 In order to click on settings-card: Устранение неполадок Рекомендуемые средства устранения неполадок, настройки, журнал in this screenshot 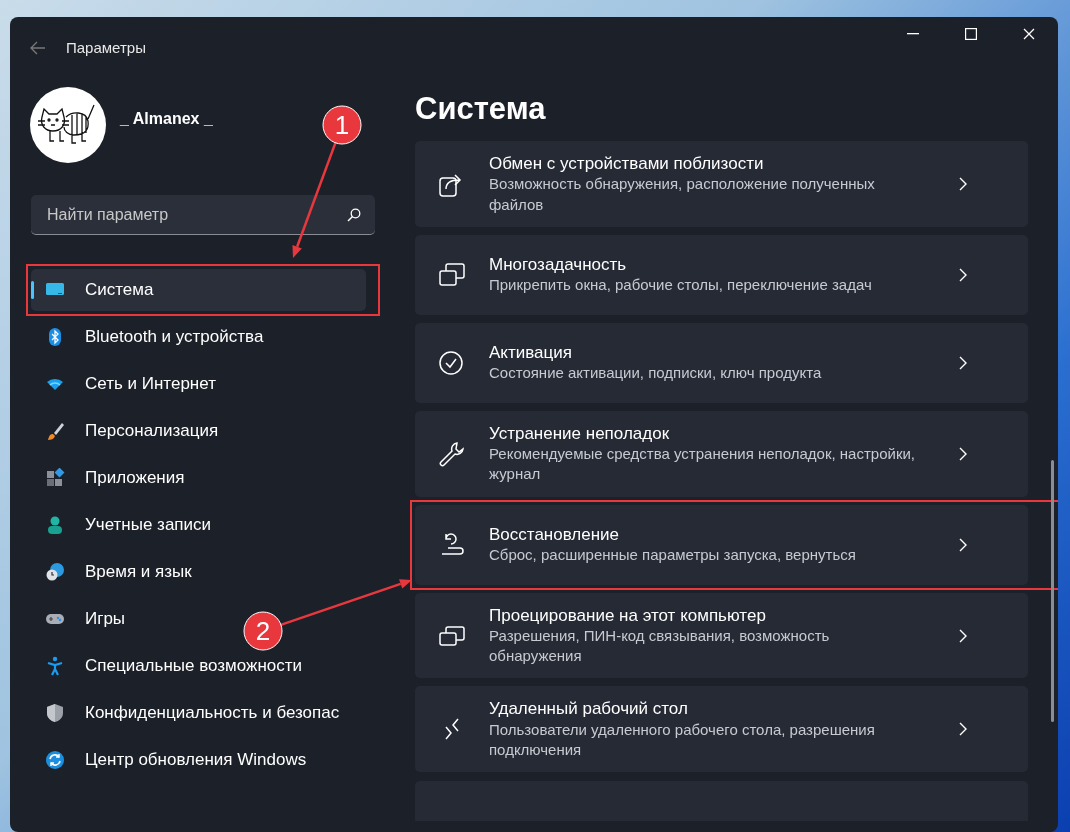, I will do `click(721, 453)`.